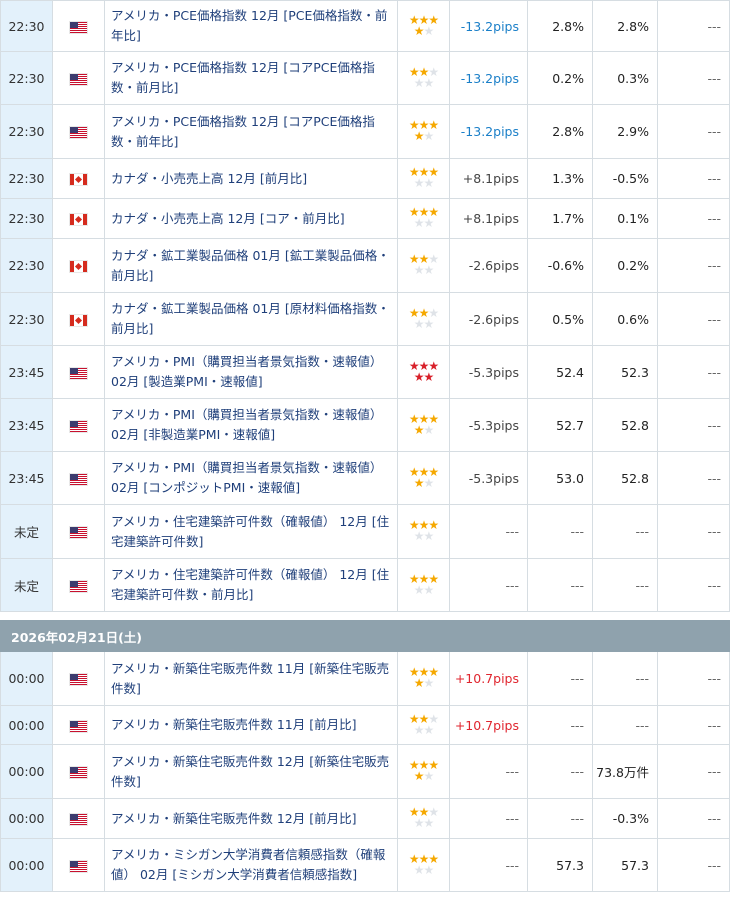  I want to click on event-name: アメリカ・PCE価格指数 12月 [コアPCE価格指数・前月比], so click(243, 77).